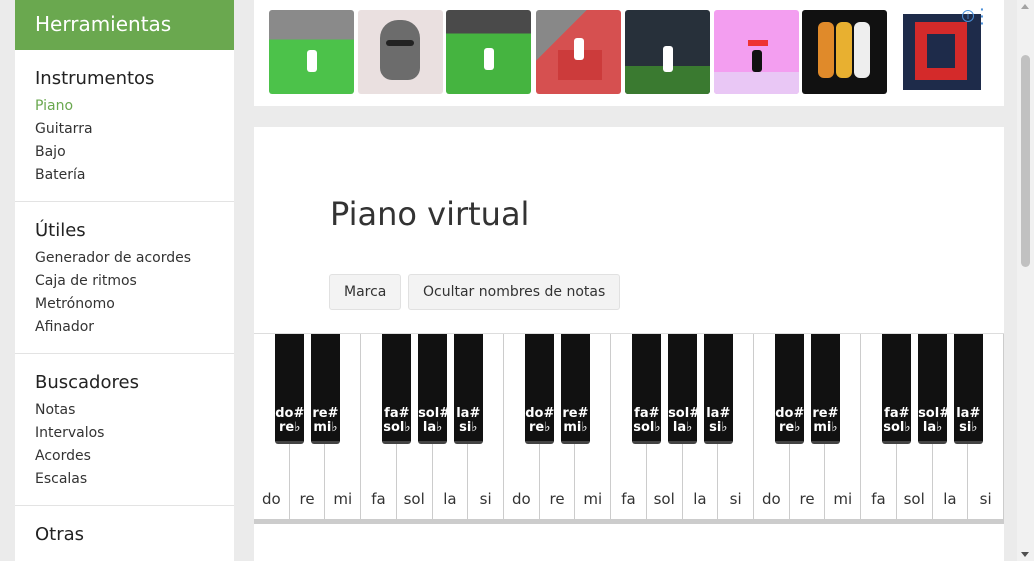 Image resolution: width=1034 pixels, height=561 pixels. I want to click on info-icon: i, so click(968, 16).